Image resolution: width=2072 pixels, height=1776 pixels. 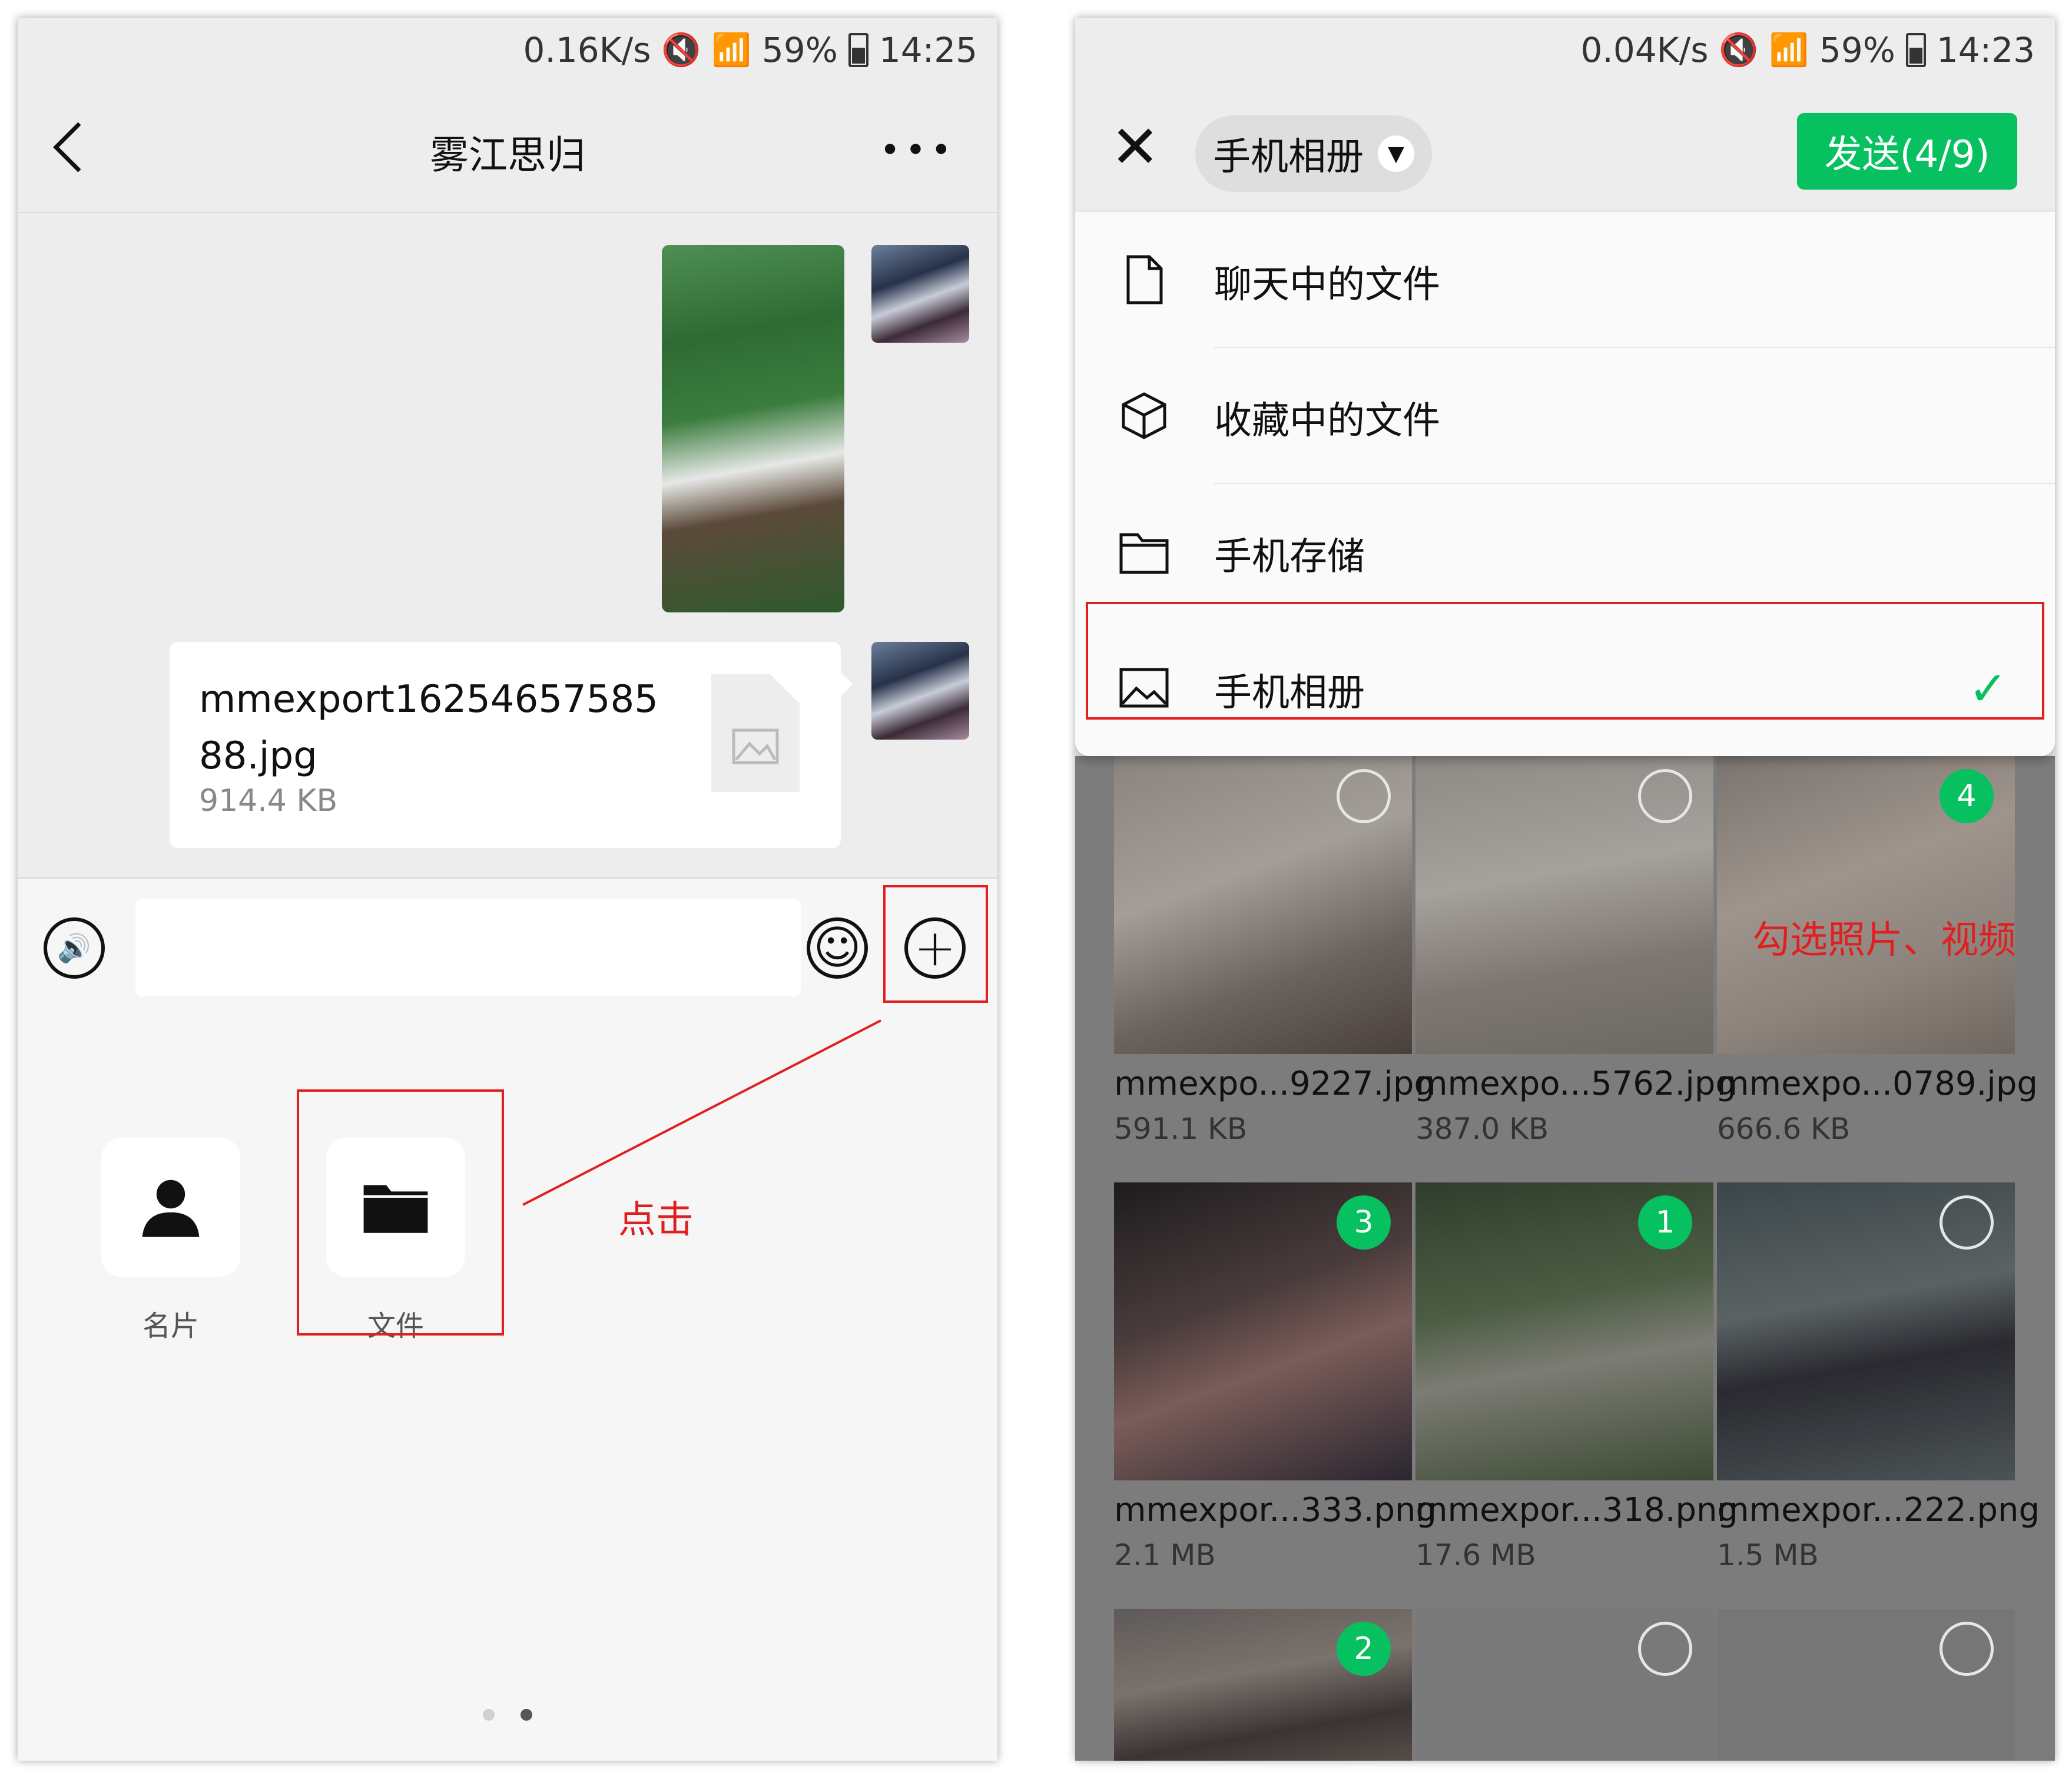 I want to click on clock: 14:25, so click(x=928, y=50).